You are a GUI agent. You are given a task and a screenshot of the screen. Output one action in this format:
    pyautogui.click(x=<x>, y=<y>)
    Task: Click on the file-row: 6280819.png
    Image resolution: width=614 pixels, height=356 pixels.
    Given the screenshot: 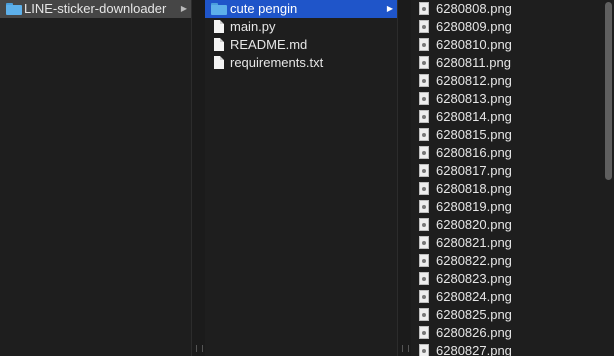 What is the action you would take?
    pyautogui.click(x=512, y=207)
    